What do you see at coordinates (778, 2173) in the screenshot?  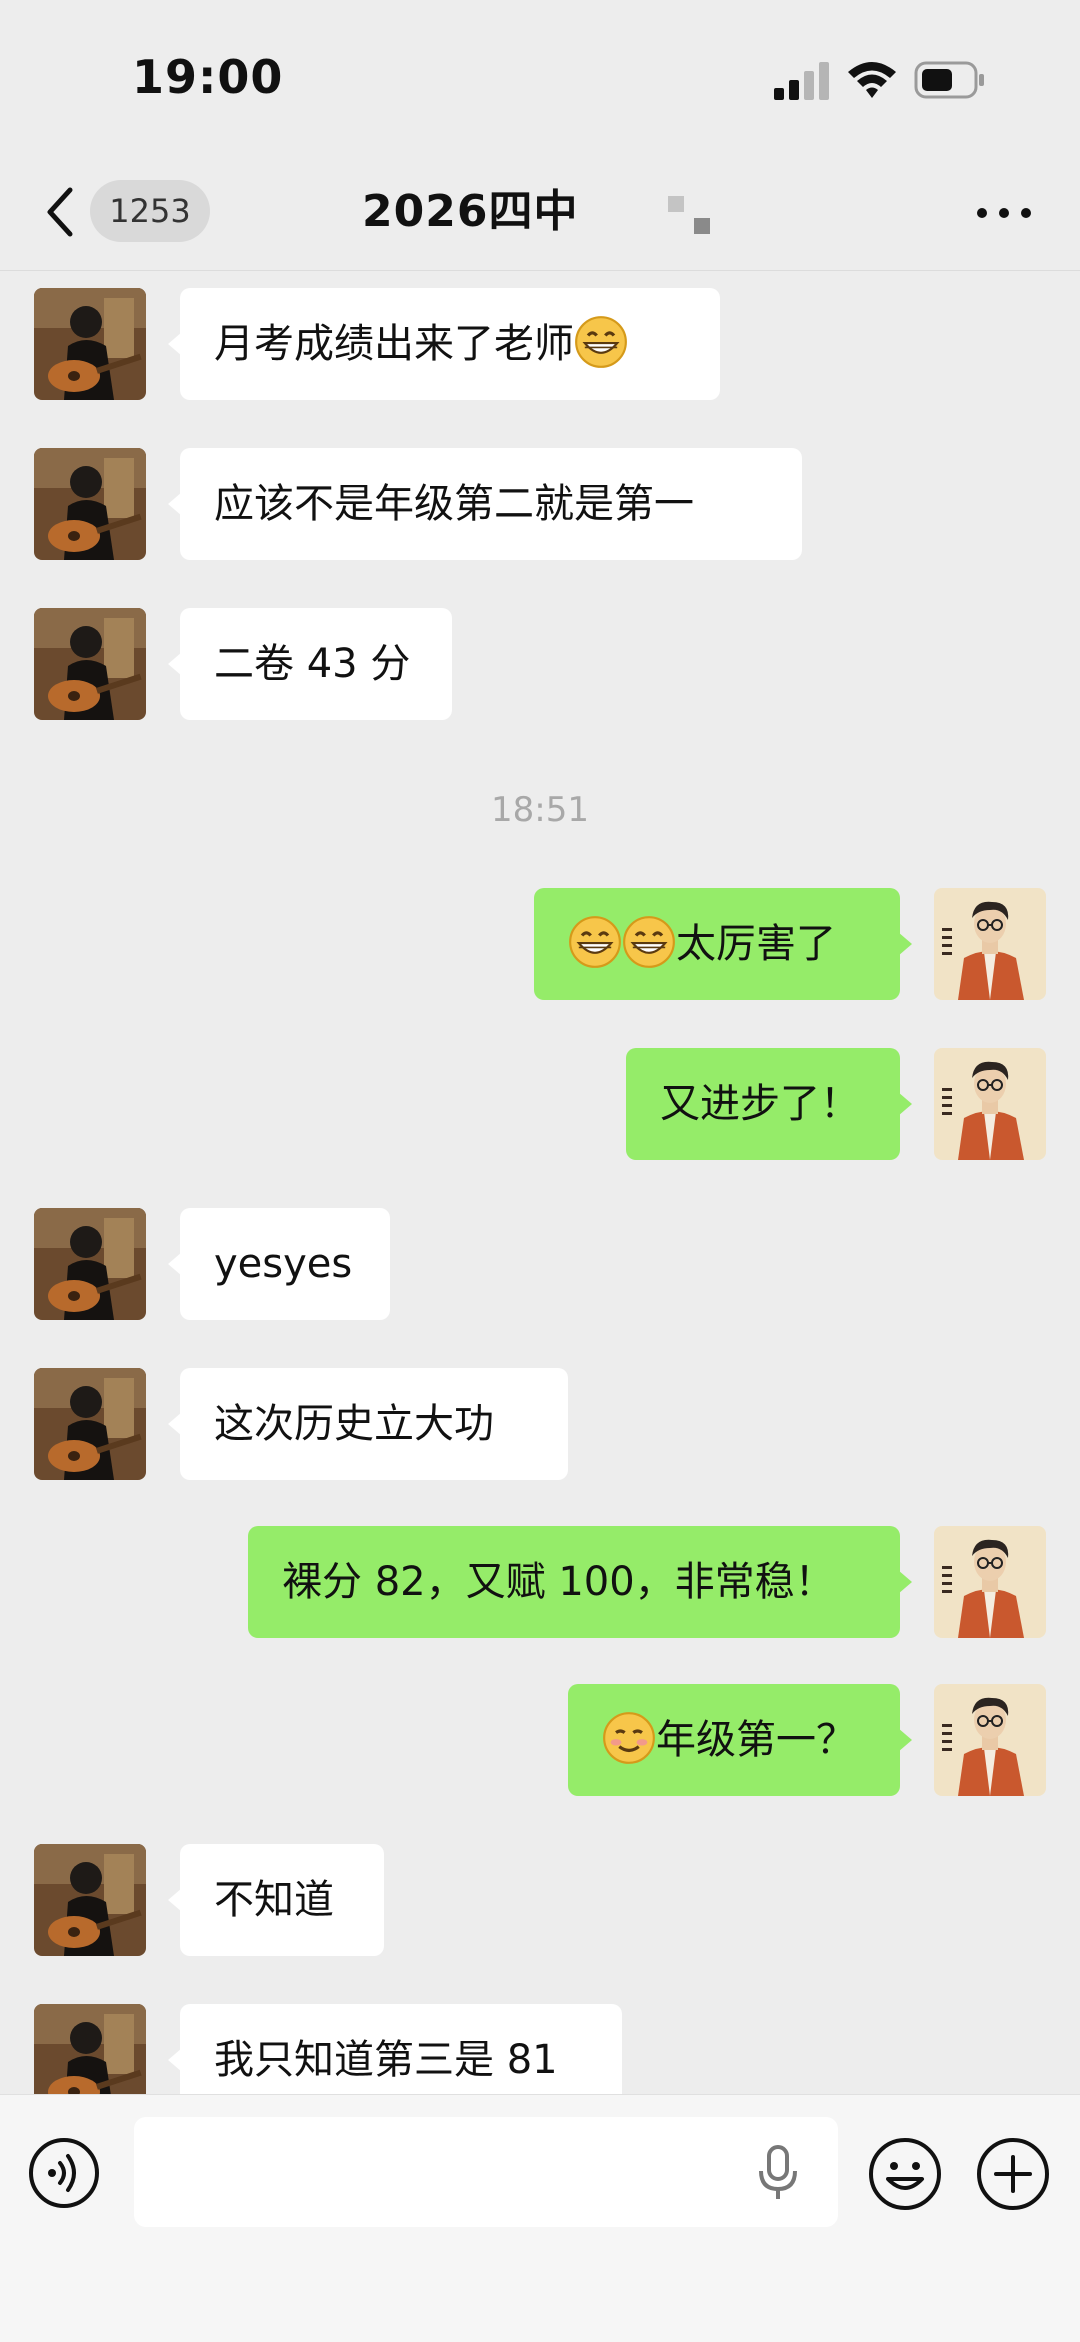 I see `microphone-icon` at bounding box center [778, 2173].